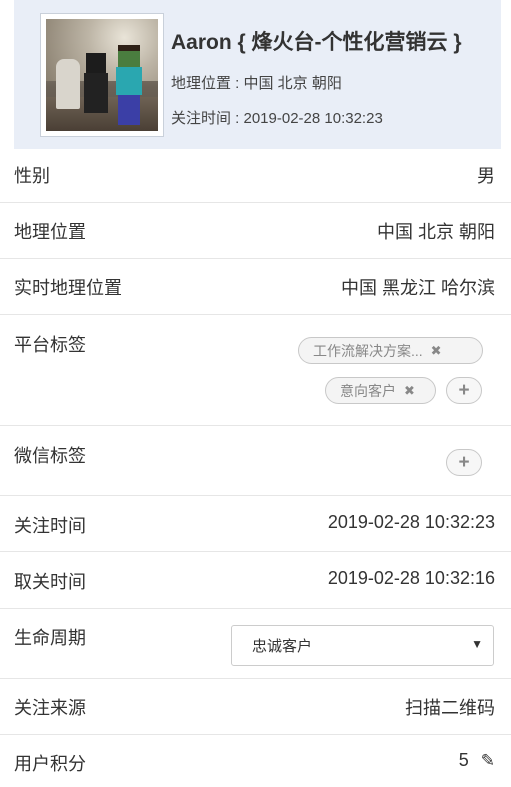 This screenshot has width=511, height=787. Describe the element at coordinates (477, 644) in the screenshot. I see `chevron-down-icon: ▼` at that location.